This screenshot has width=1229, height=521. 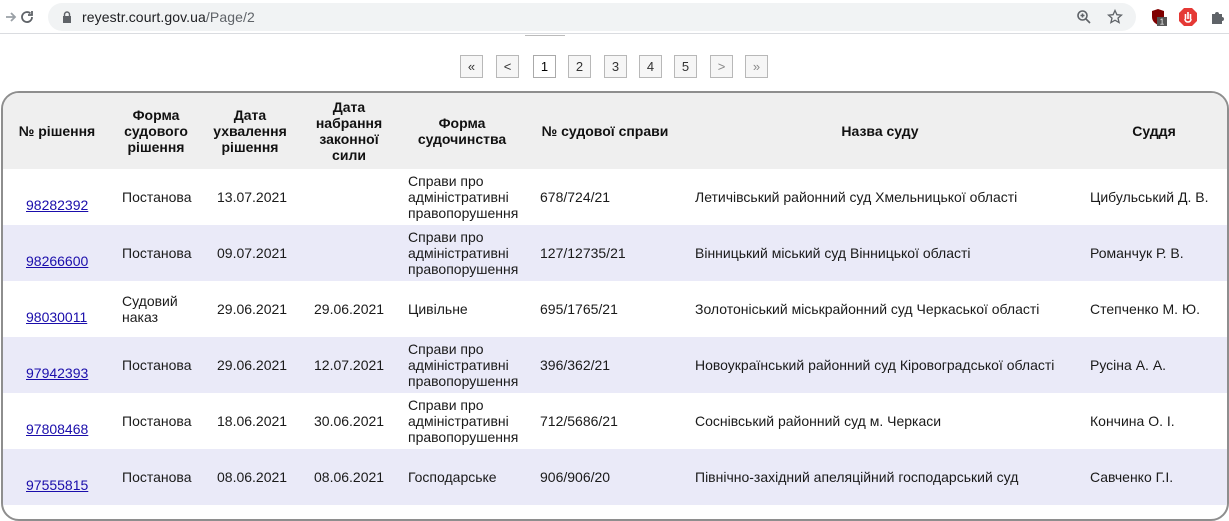 I want to click on cell-date-effective: 08.06.2021, so click(x=357, y=477).